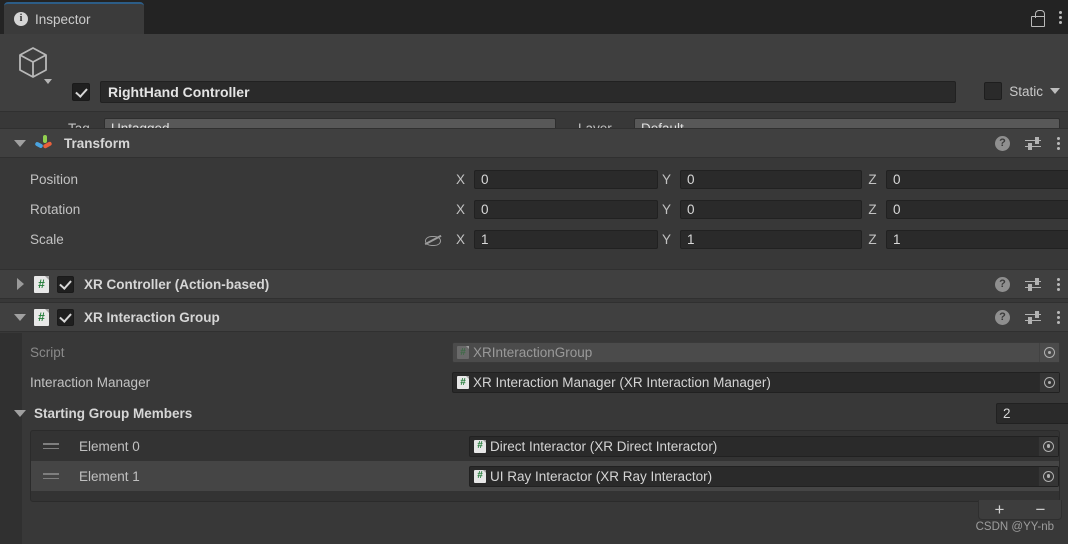 Image resolution: width=1068 pixels, height=544 pixels. What do you see at coordinates (528, 92) in the screenshot?
I see `gameobject-name-input: RightHand Controller` at bounding box center [528, 92].